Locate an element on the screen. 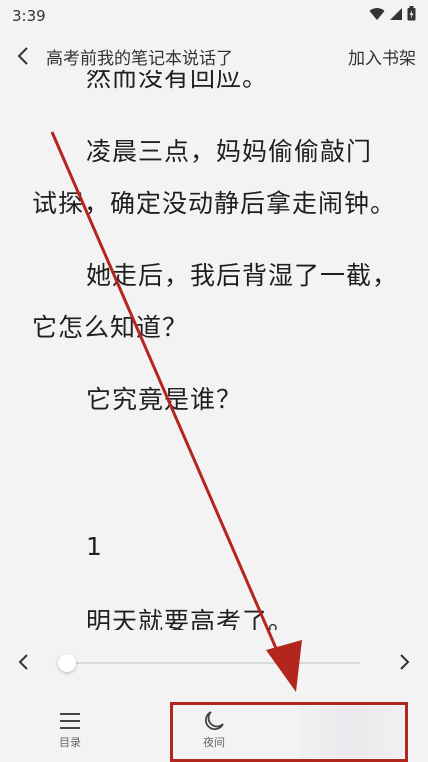 This screenshot has height=762, width=428. back-icon is located at coordinates (24, 56).